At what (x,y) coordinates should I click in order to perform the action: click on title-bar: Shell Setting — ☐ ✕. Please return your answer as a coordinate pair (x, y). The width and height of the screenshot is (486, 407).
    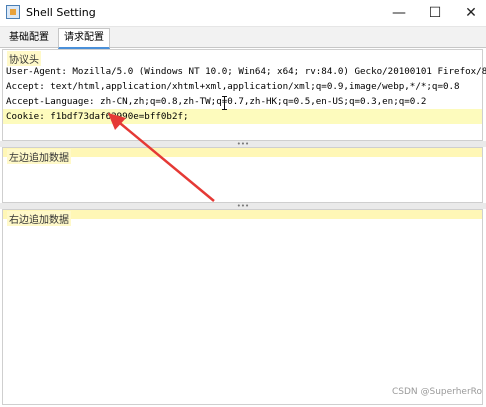
    Looking at the image, I should click on (243, 13).